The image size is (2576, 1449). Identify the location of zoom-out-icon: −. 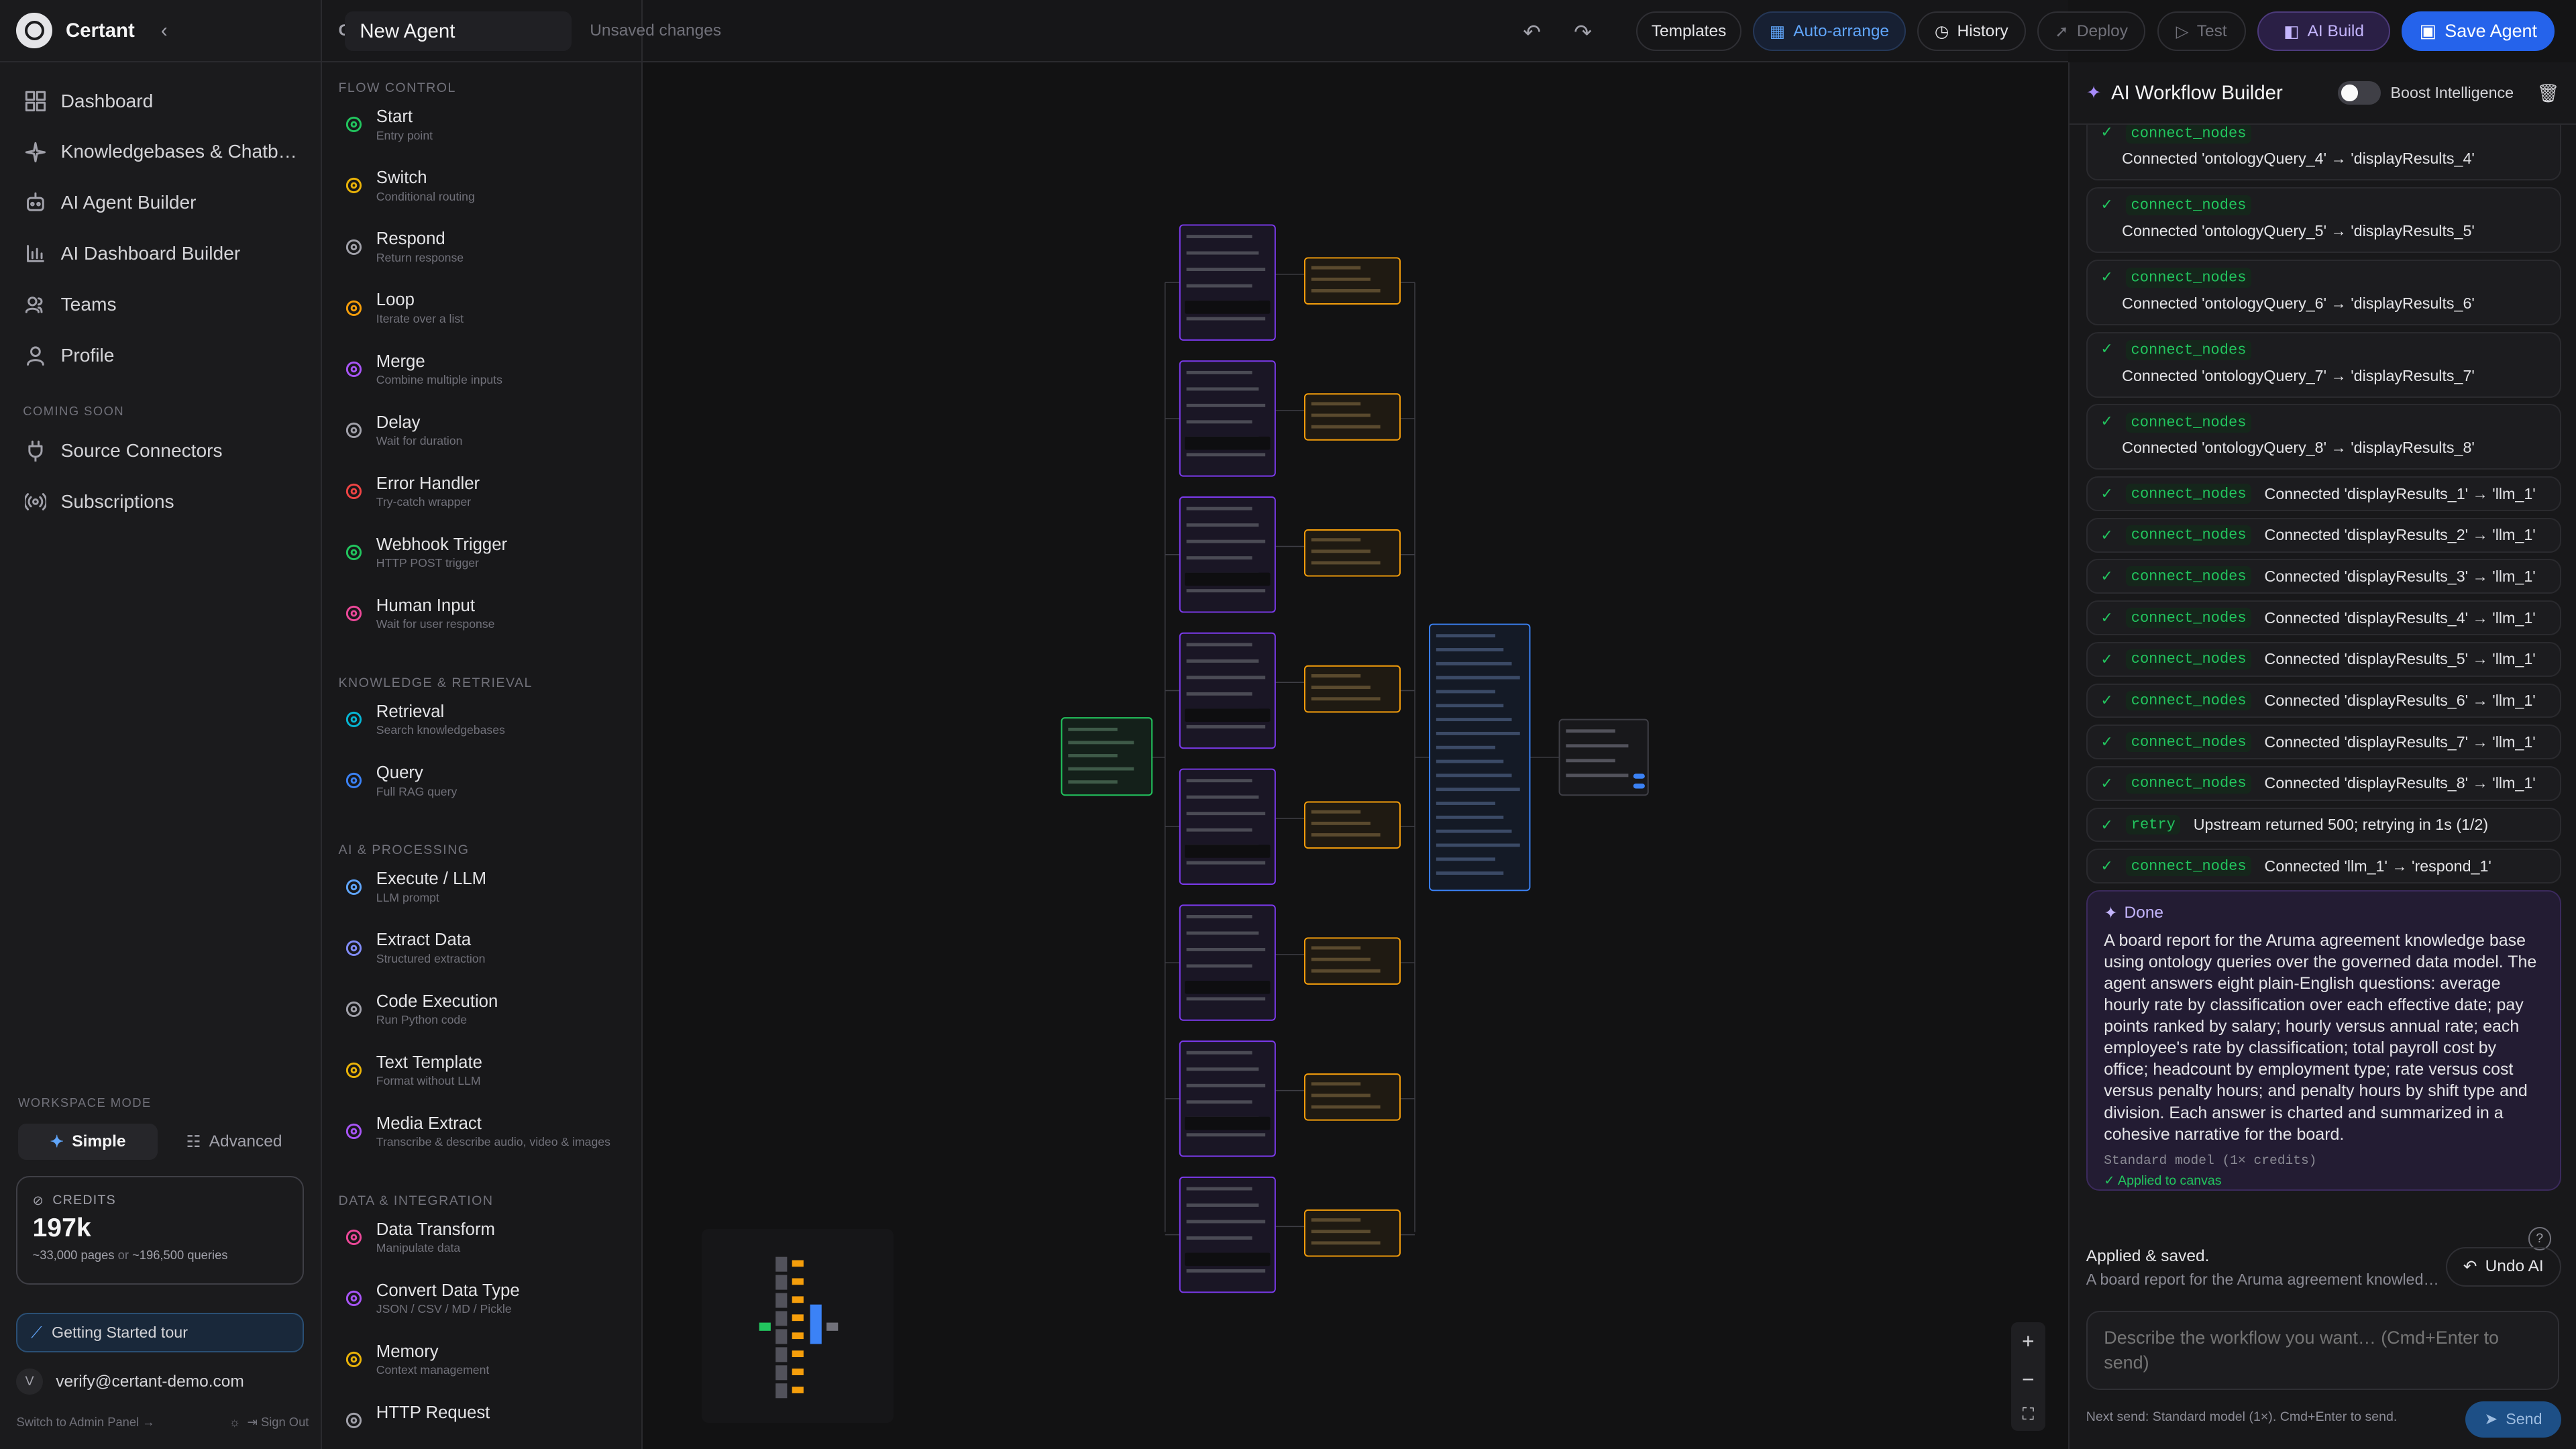
(2028, 1379).